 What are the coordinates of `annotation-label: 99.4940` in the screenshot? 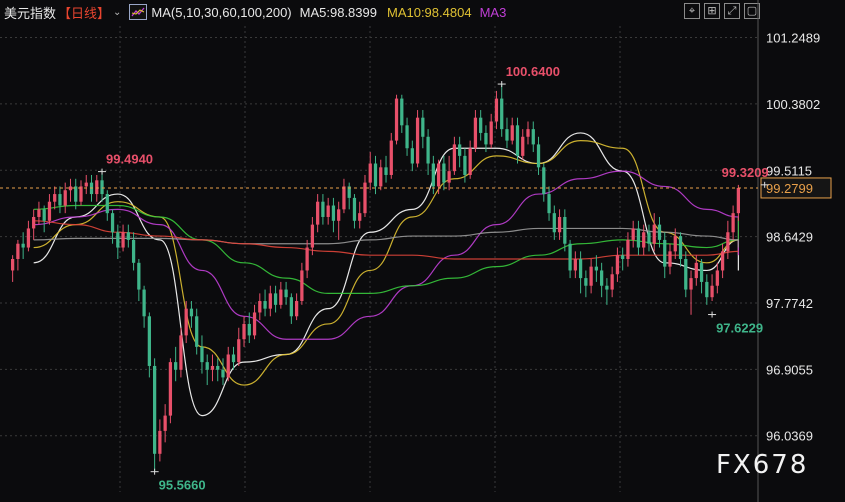 It's located at (129, 159).